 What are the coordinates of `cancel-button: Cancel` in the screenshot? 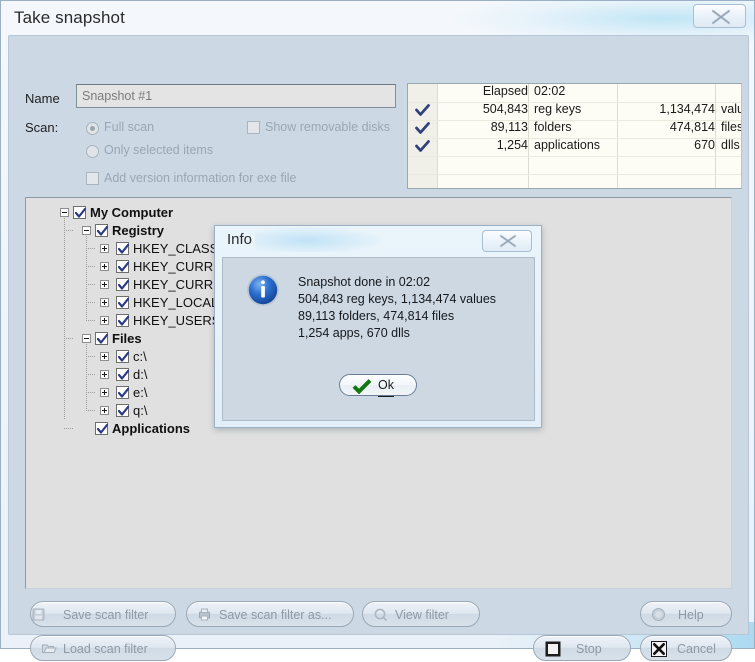 It's located at (686, 648).